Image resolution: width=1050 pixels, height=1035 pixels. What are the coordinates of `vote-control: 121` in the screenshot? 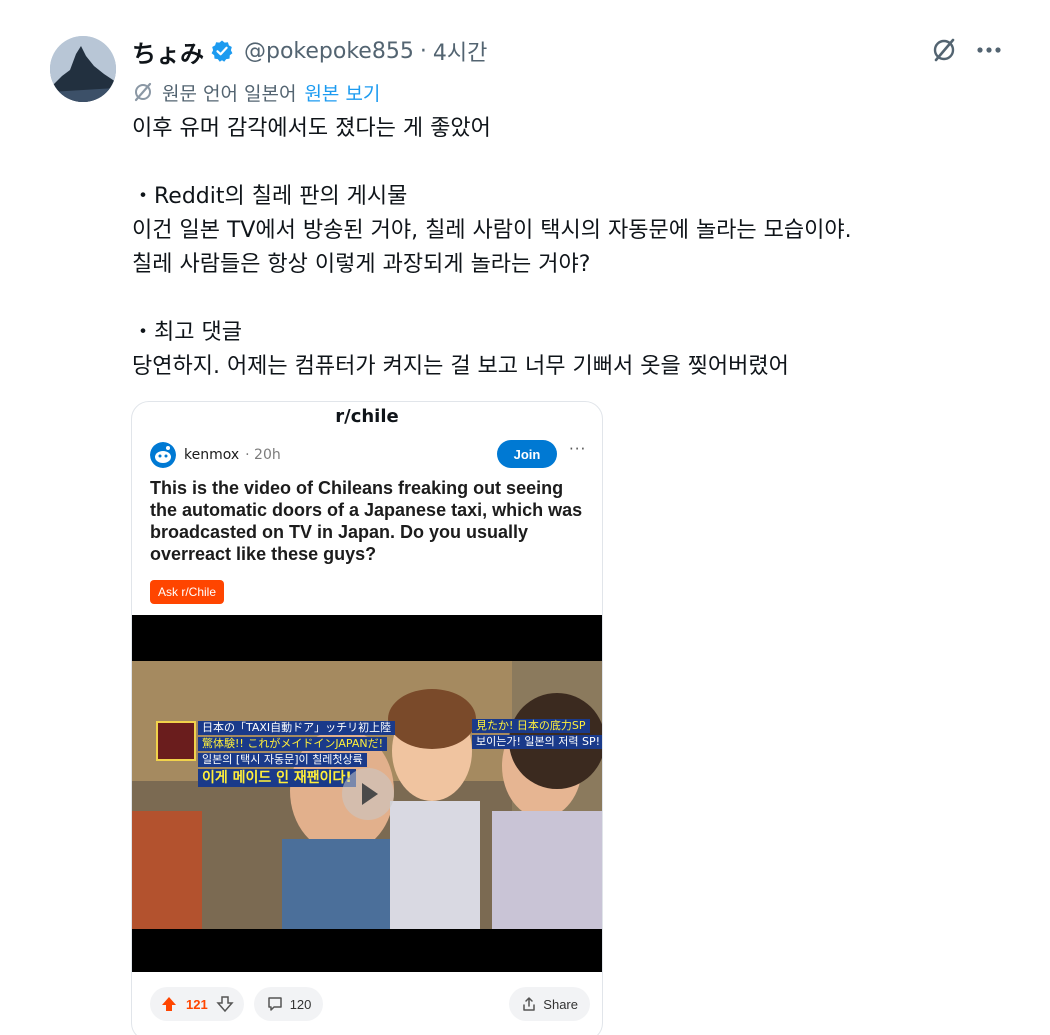 It's located at (197, 1004).